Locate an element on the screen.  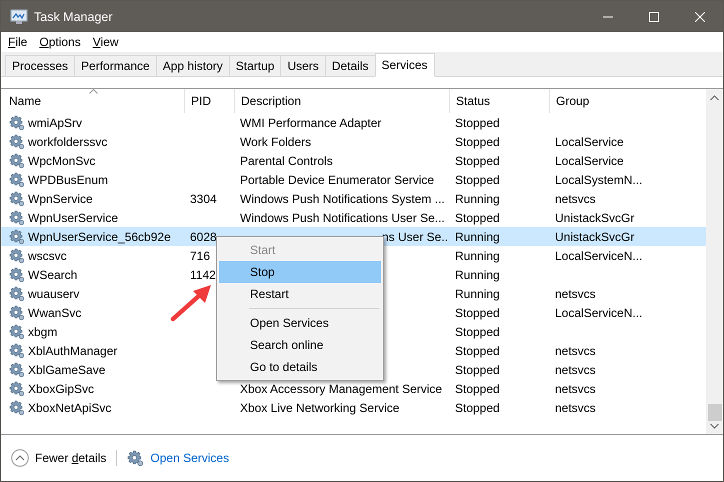
table-cell-text: Work Folders is located at coordinates (275, 141).